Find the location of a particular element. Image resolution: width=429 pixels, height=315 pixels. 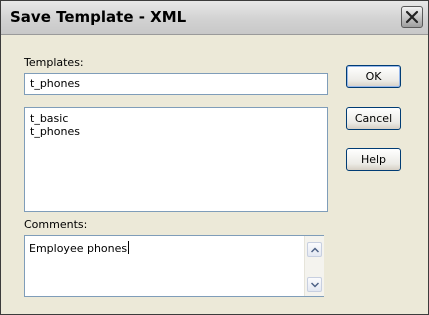

cancel-button: Cancel is located at coordinates (373, 118).